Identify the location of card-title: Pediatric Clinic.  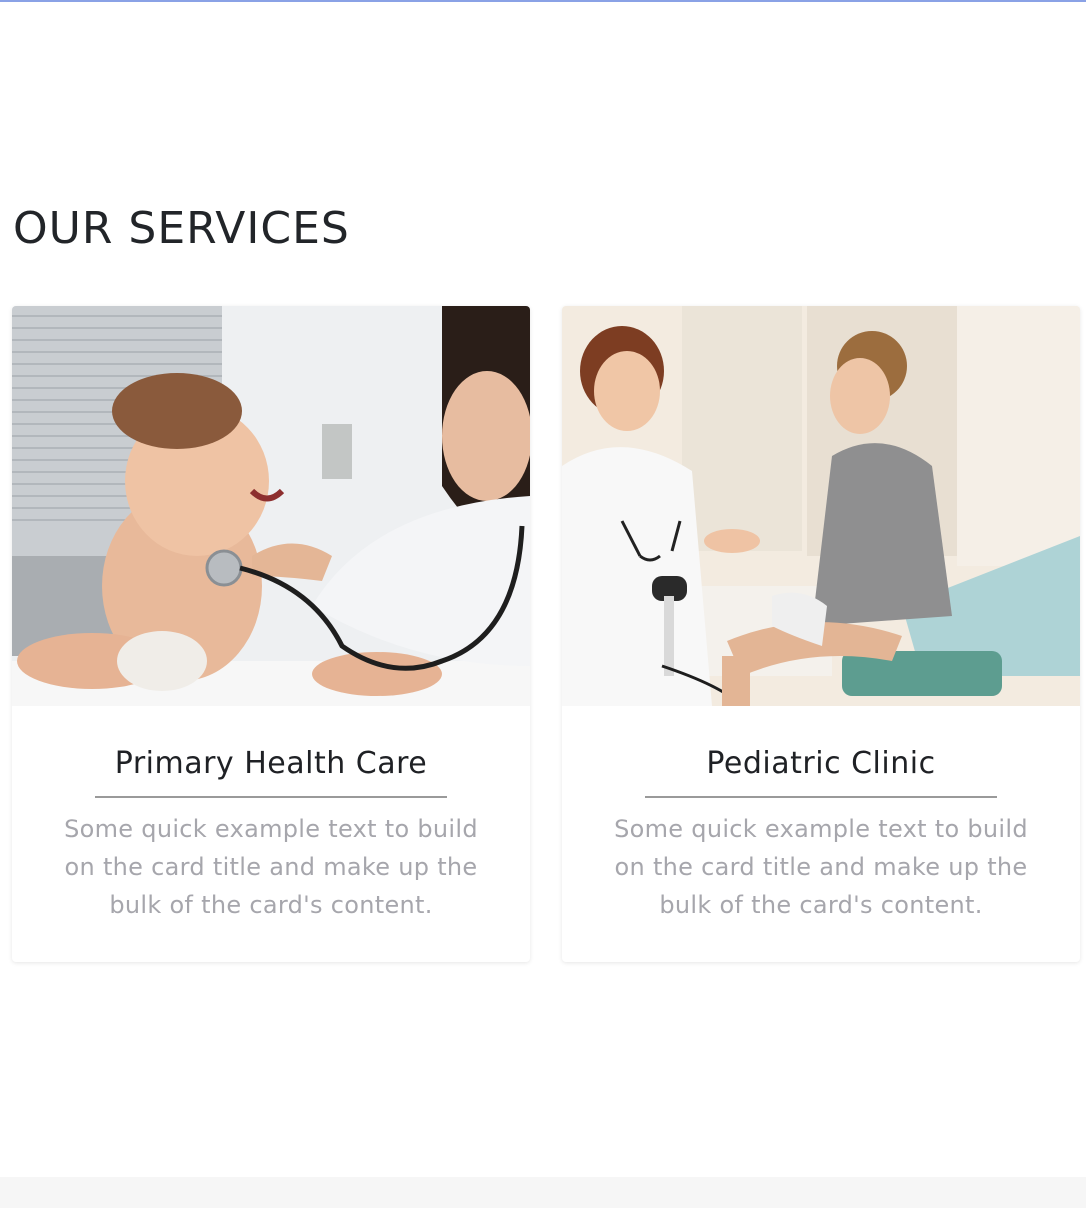
(821, 763).